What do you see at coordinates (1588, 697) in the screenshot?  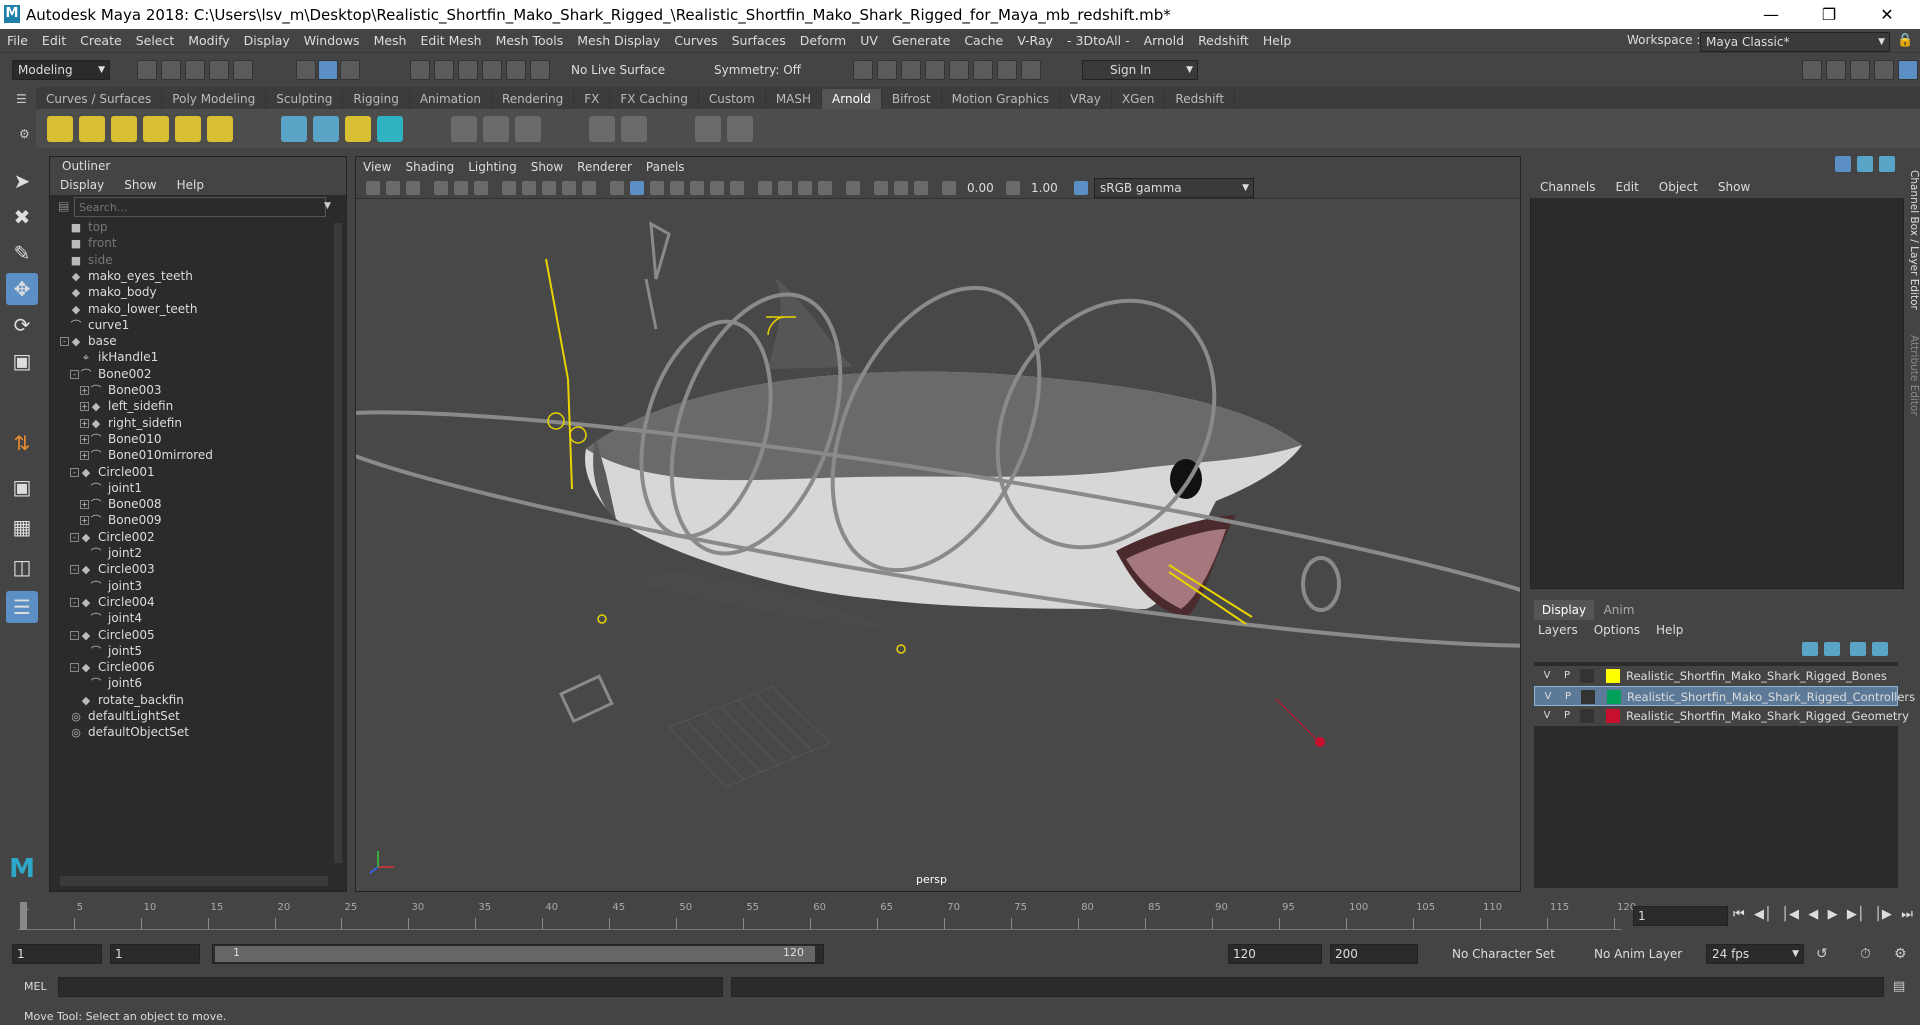 I see `layer-display-type-toggle` at bounding box center [1588, 697].